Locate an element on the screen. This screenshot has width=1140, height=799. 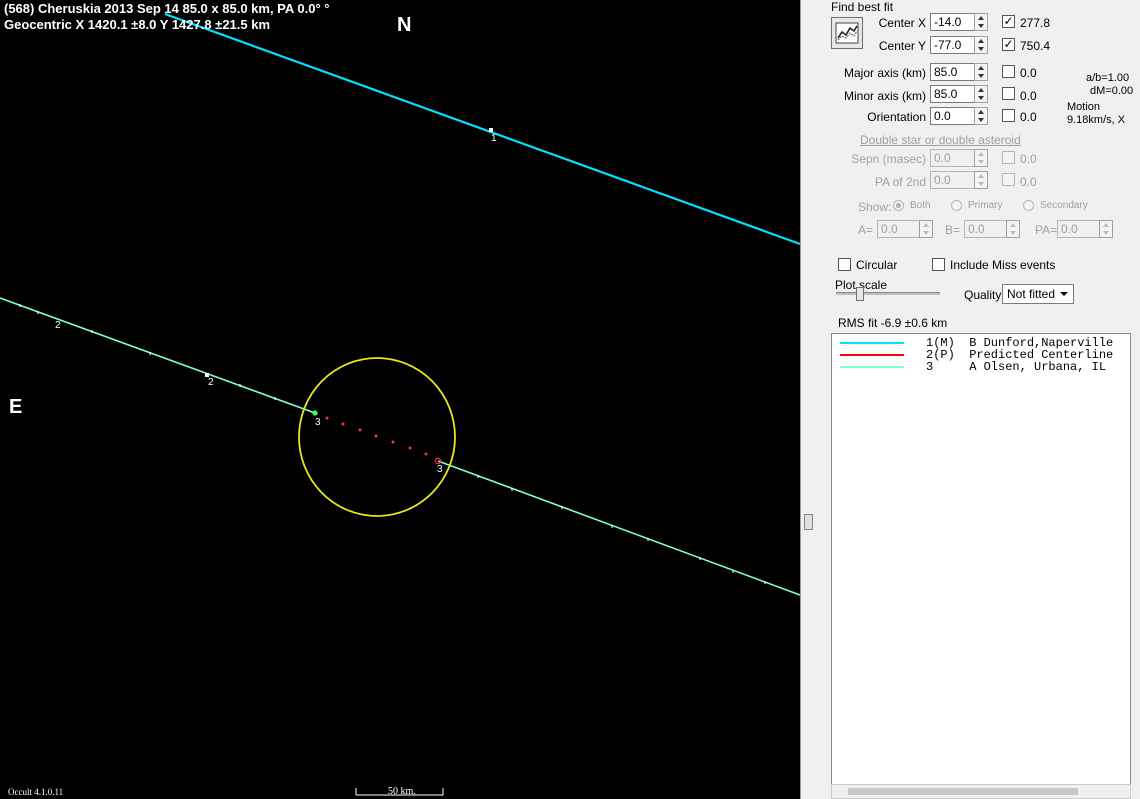
motion-label: Motion is located at coordinates (1084, 107).